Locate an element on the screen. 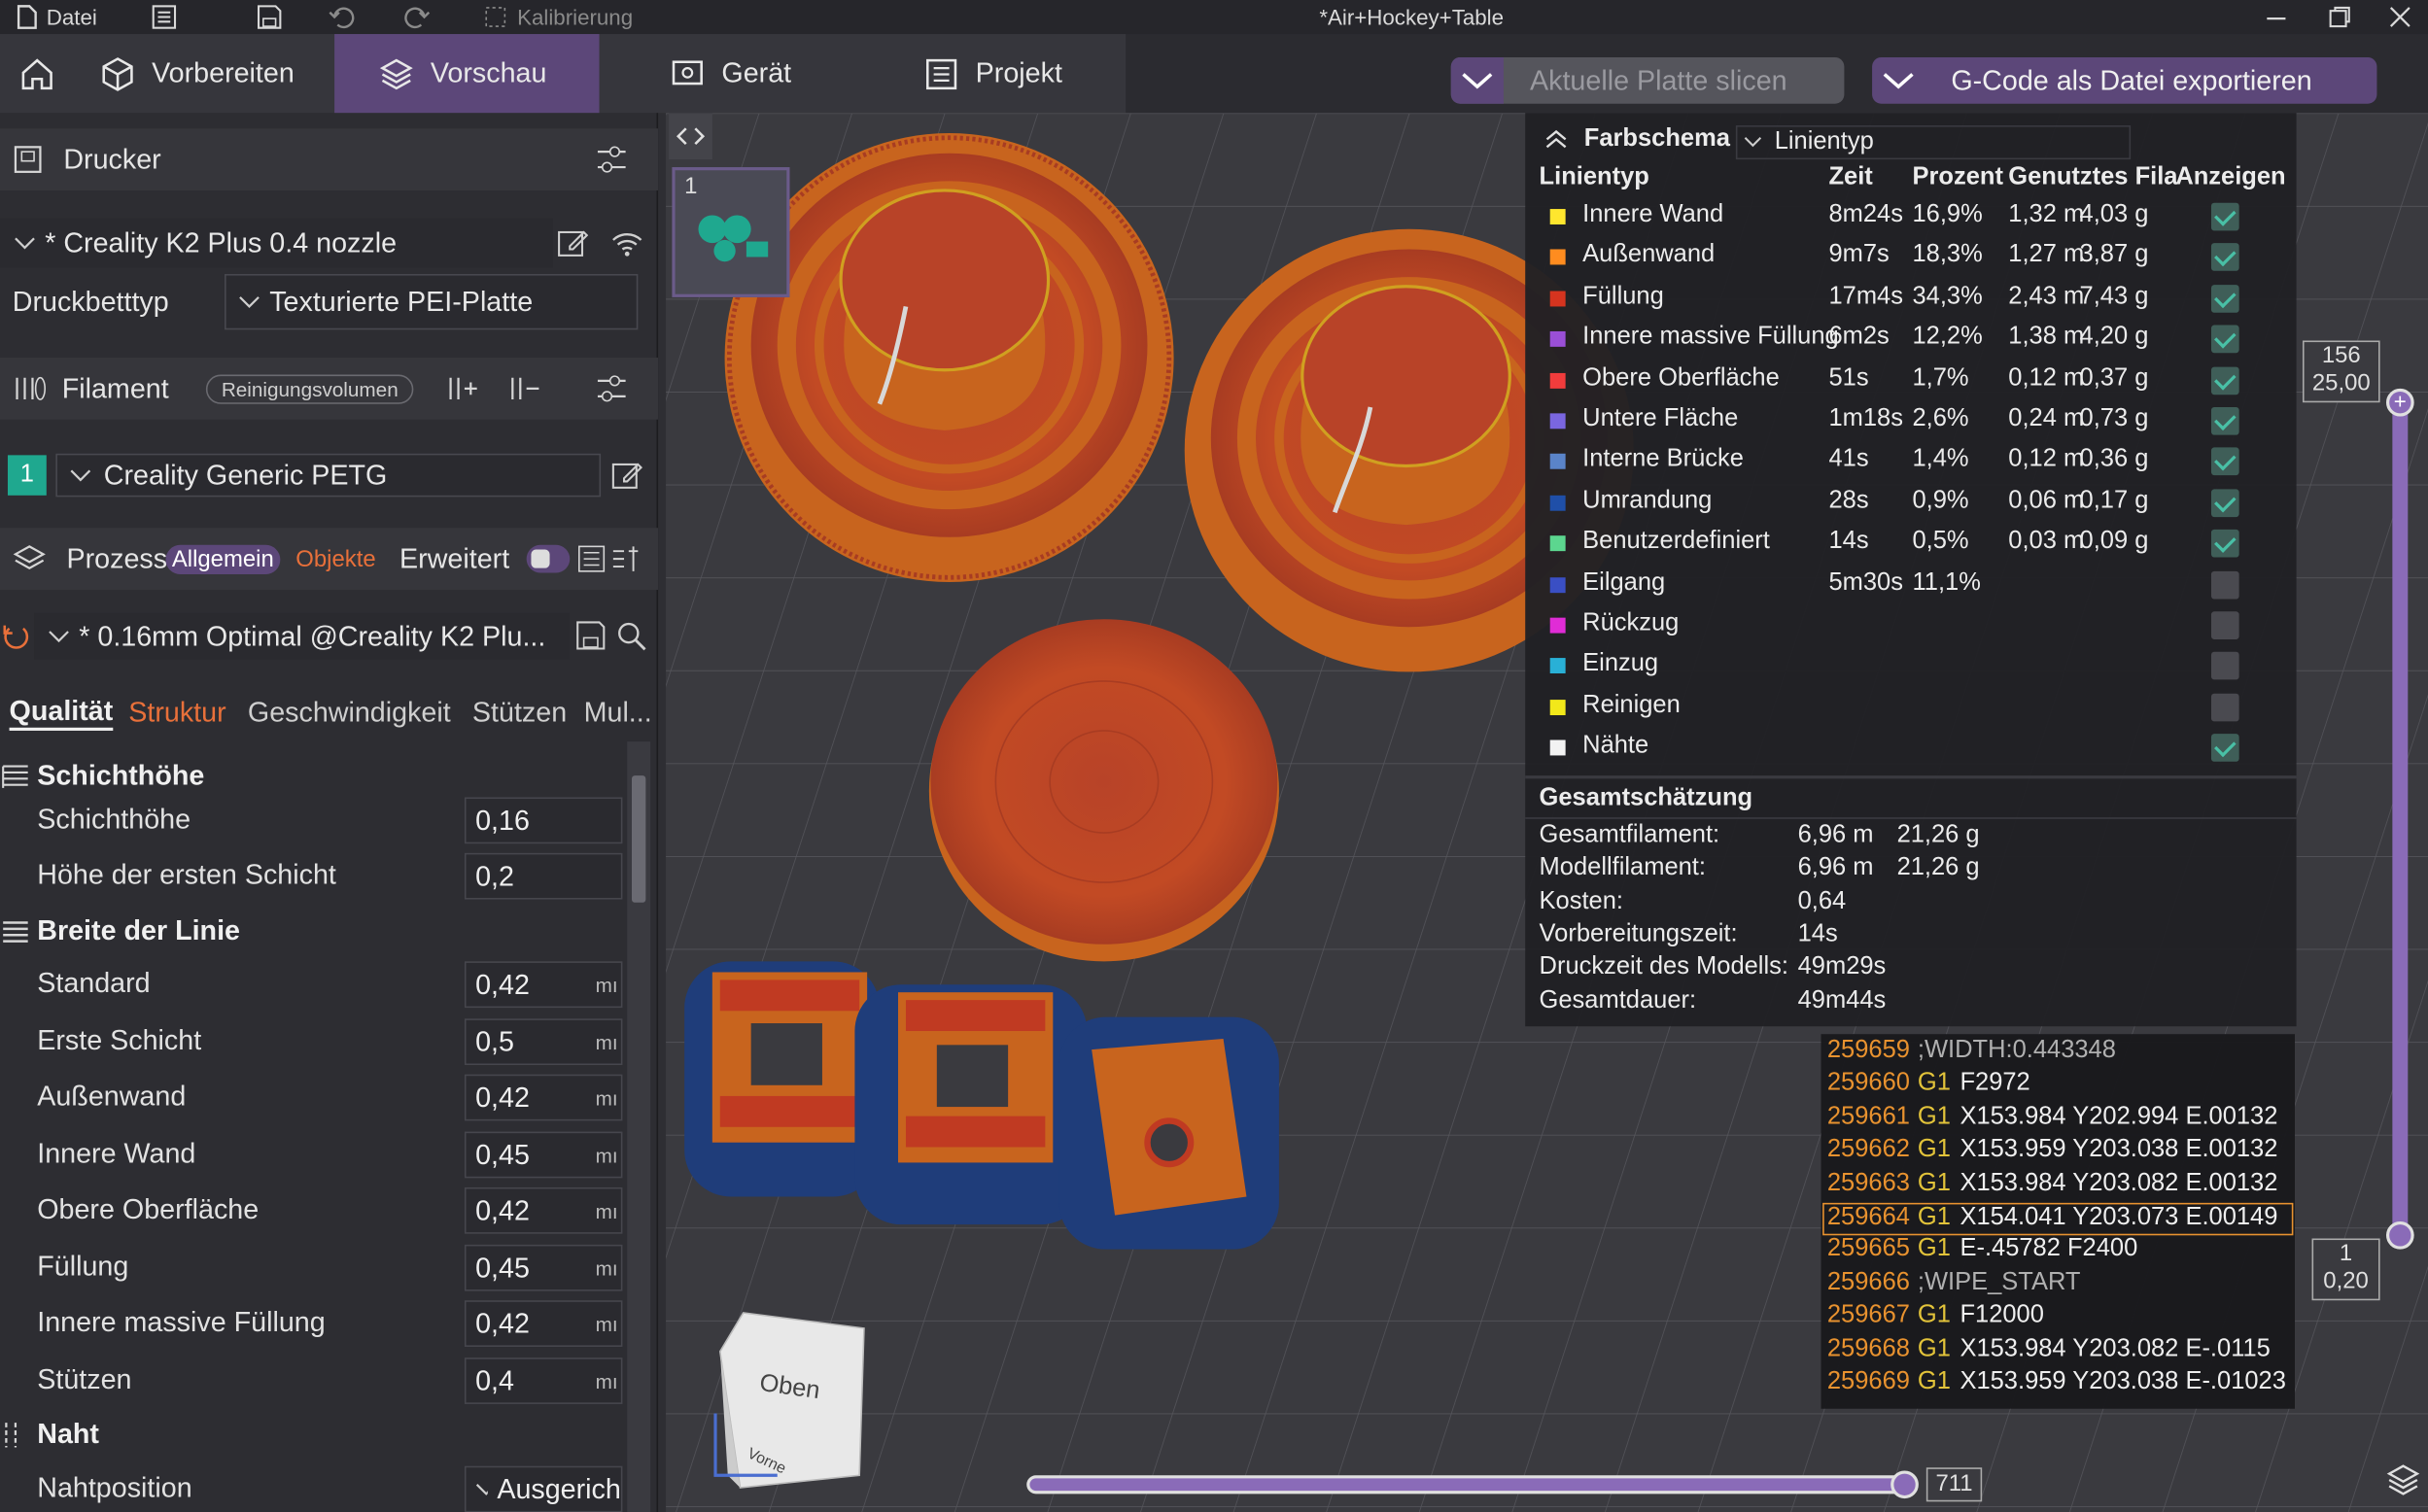 The width and height of the screenshot is (2428, 1512). reset-icon is located at coordinates (16, 636).